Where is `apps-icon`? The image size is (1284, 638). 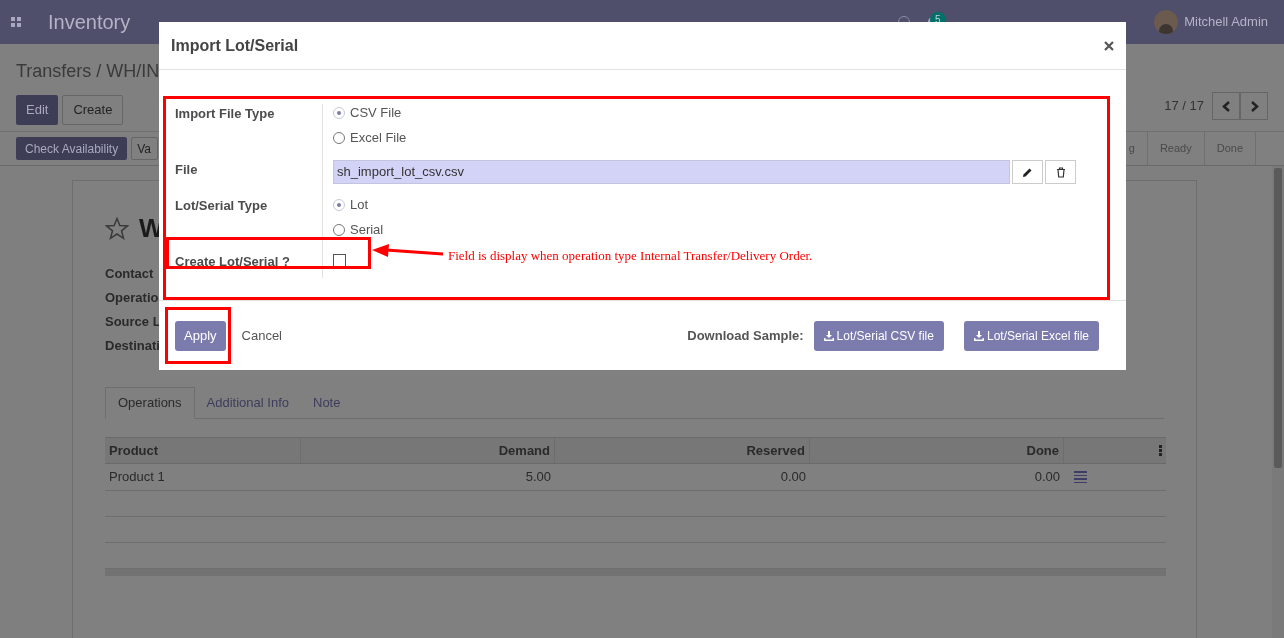 apps-icon is located at coordinates (16, 22).